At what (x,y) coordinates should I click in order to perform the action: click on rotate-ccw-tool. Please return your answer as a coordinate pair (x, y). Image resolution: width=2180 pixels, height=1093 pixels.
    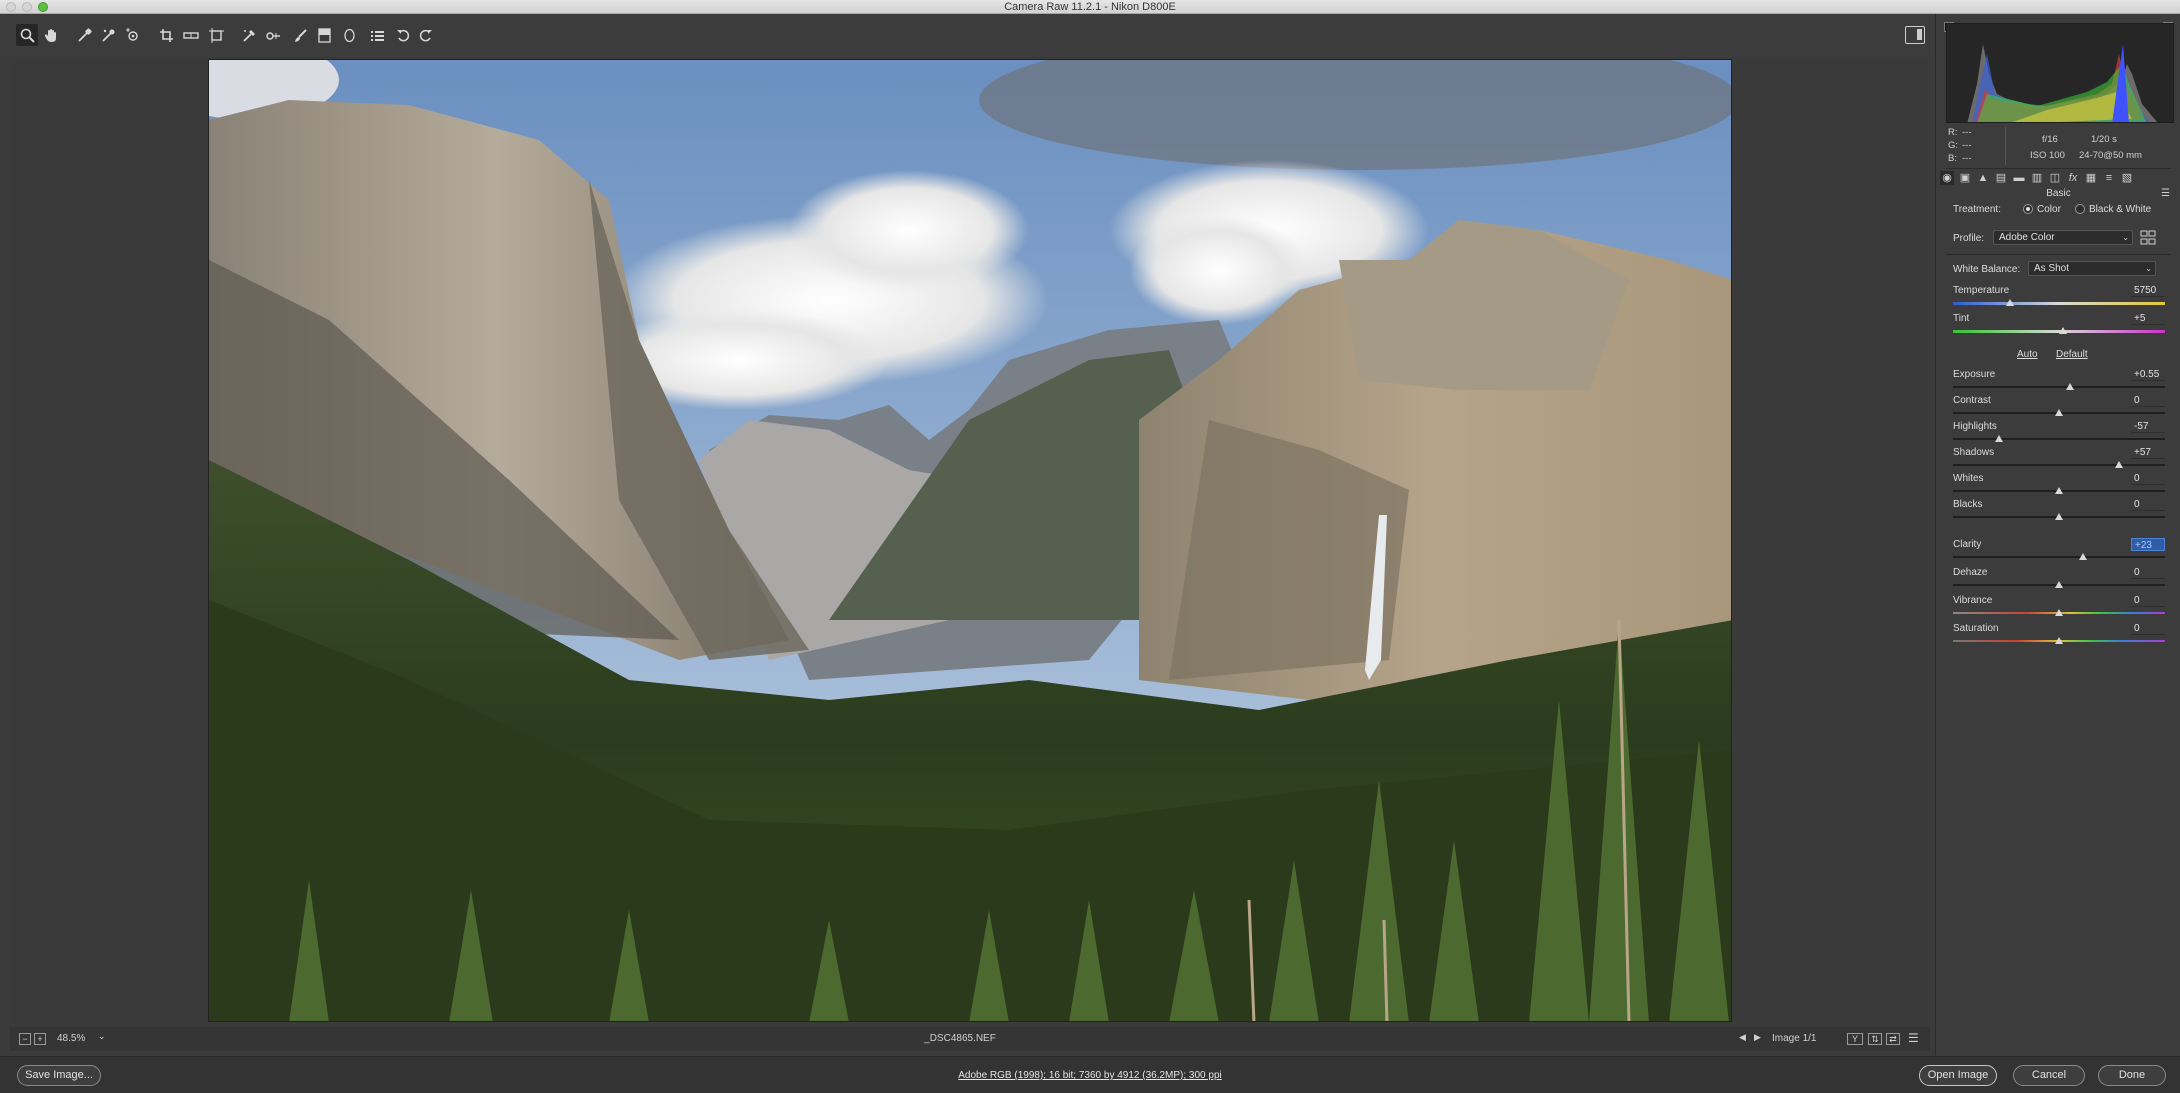
    Looking at the image, I should click on (403, 35).